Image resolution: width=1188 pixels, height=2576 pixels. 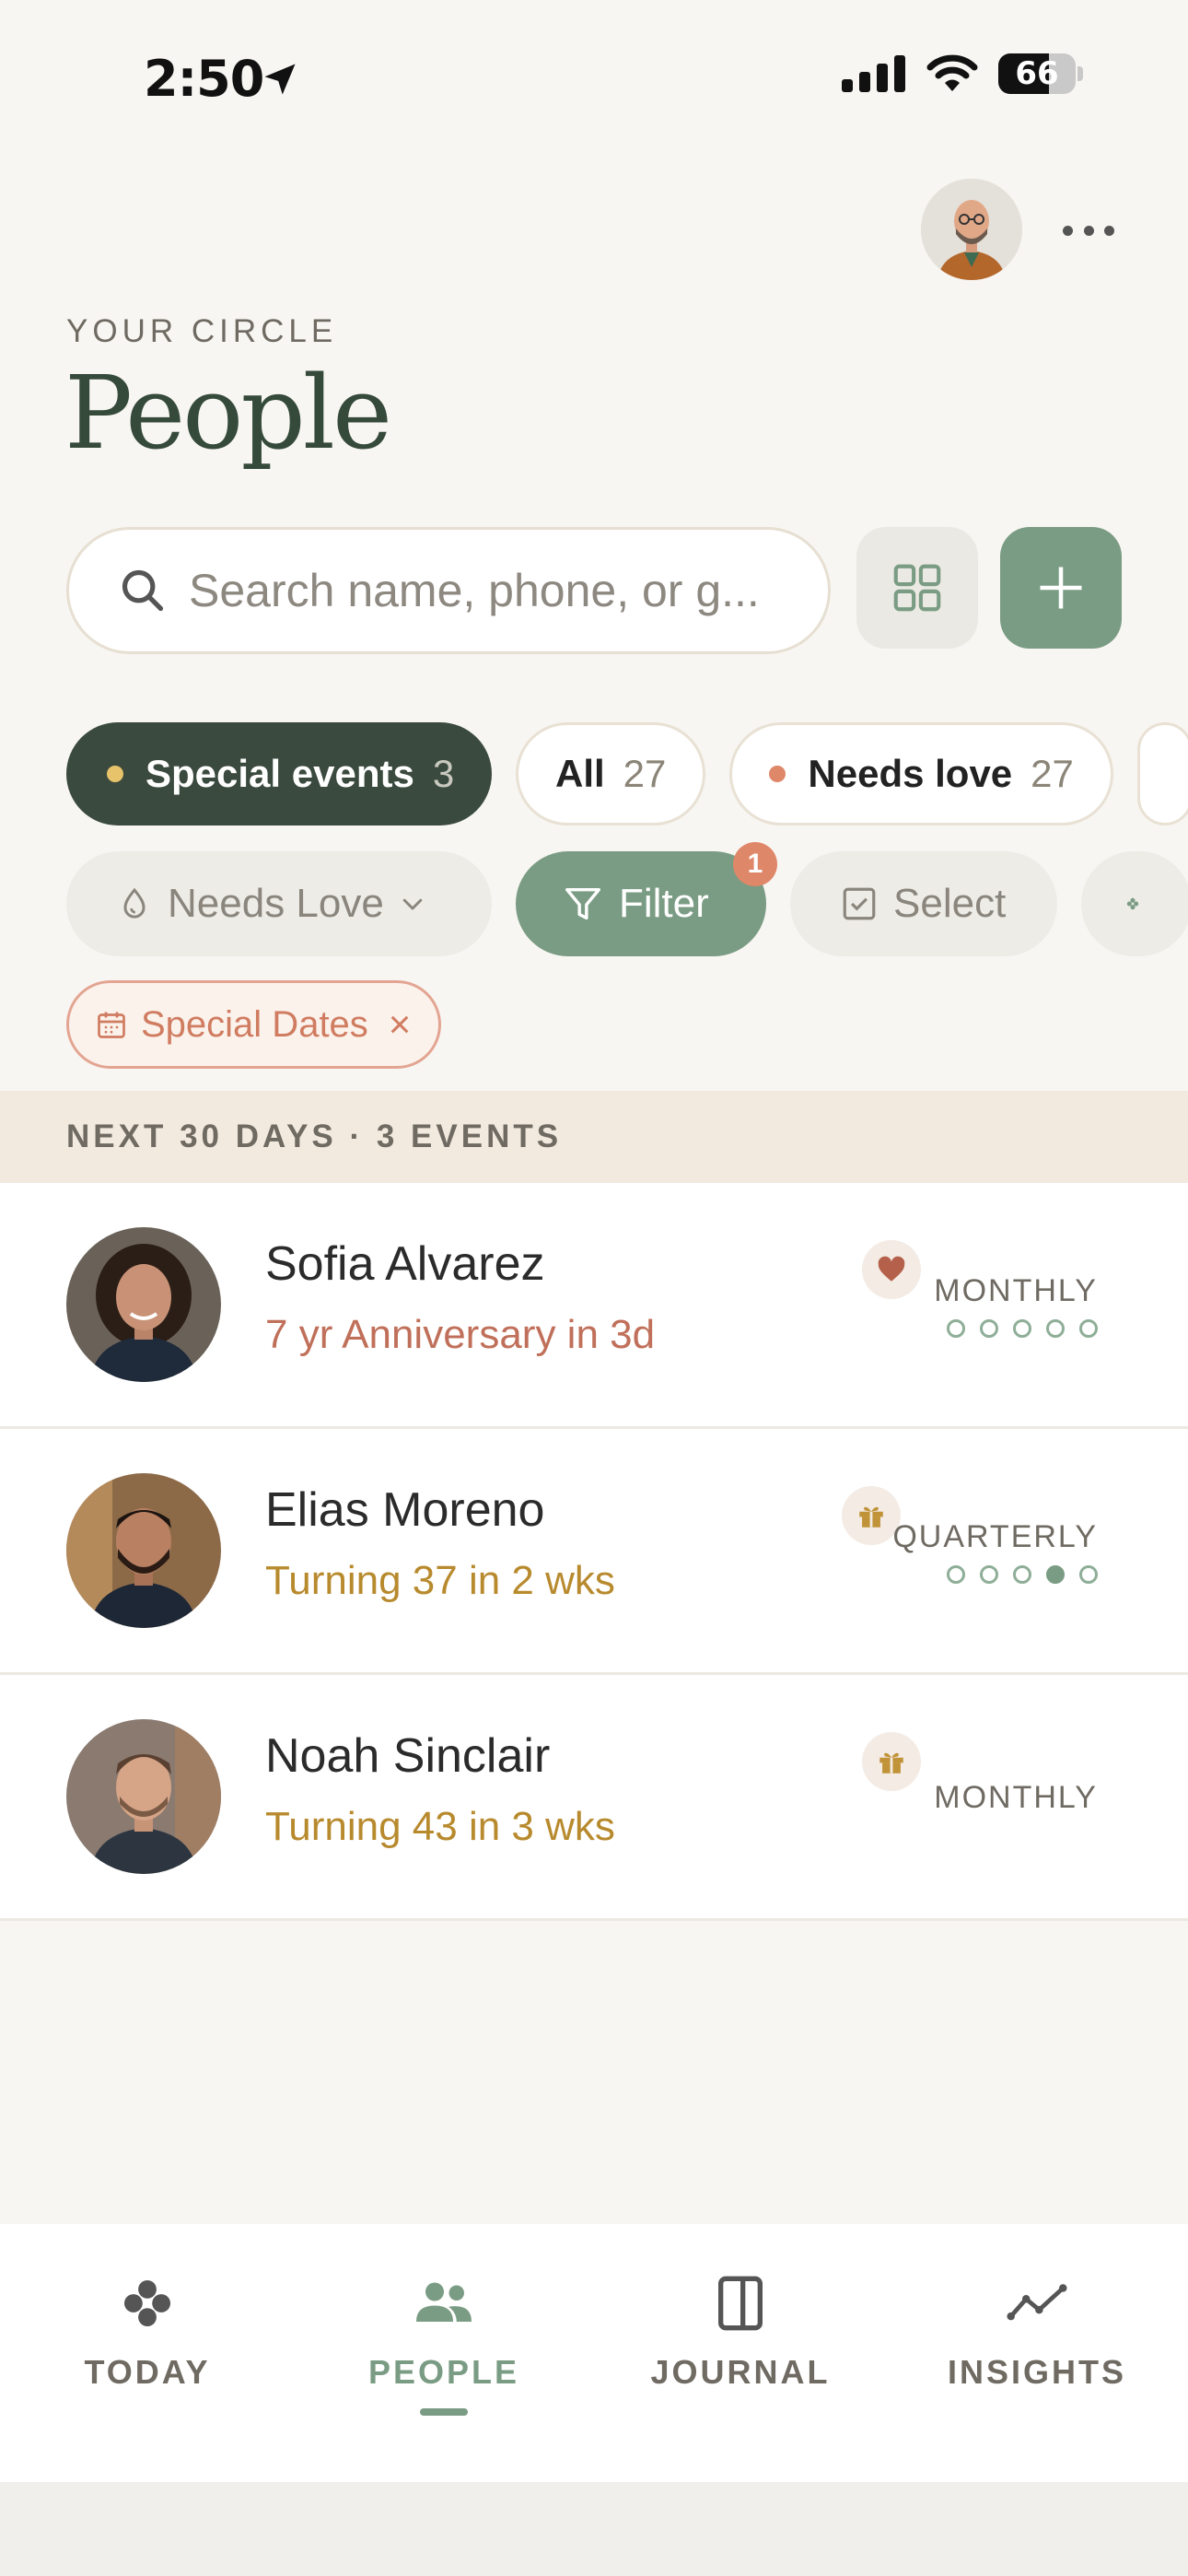 I want to click on wifi-icon, so click(x=952, y=72).